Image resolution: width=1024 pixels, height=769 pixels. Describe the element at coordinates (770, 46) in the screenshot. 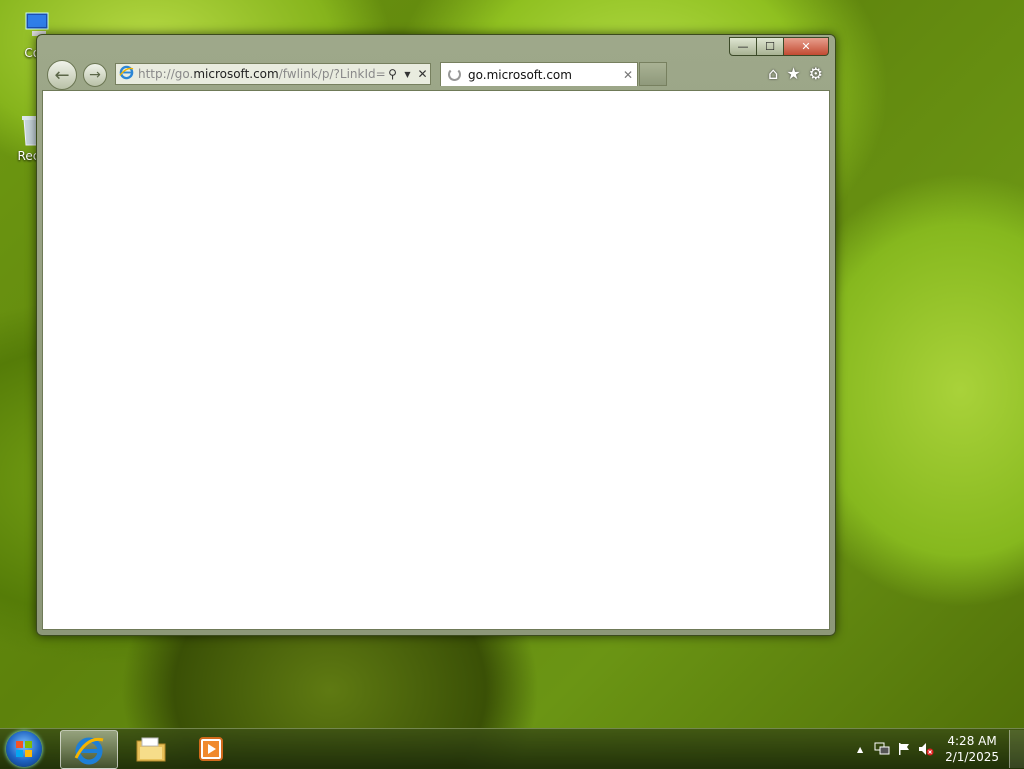

I see `maximize-button: ☐` at that location.